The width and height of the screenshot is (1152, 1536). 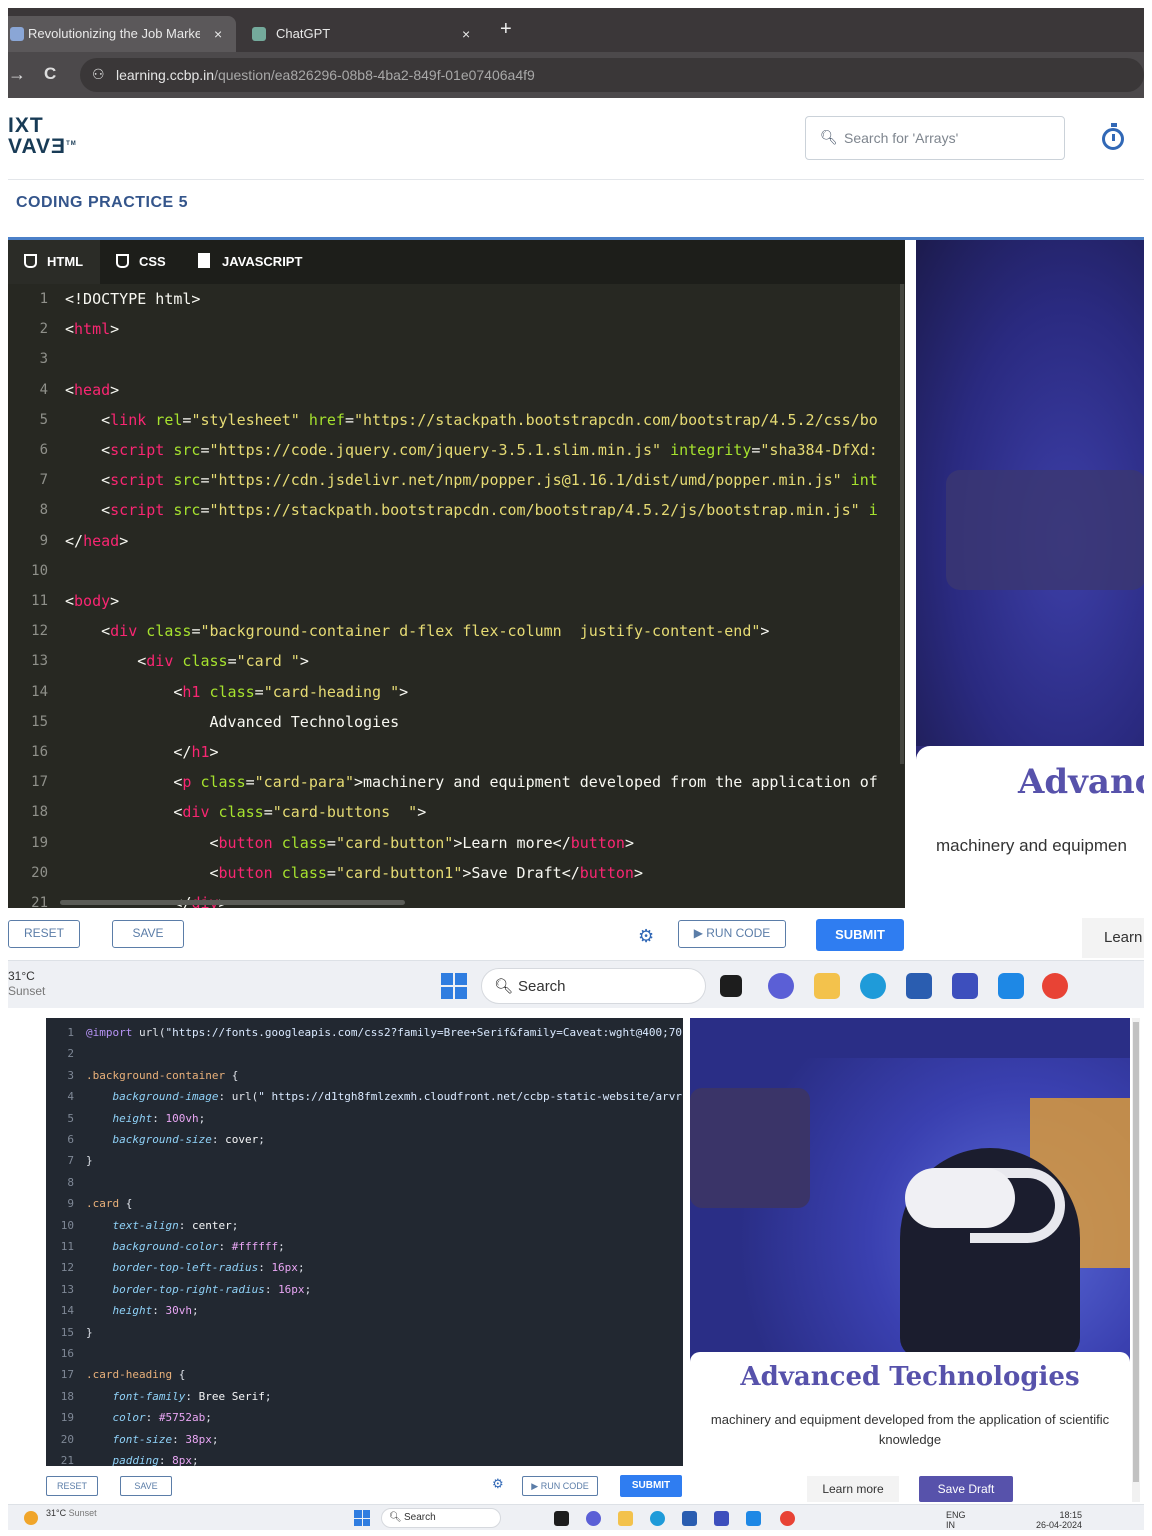 What do you see at coordinates (1059, 1520) in the screenshot?
I see `clock: 18:15 26-04-2024` at bounding box center [1059, 1520].